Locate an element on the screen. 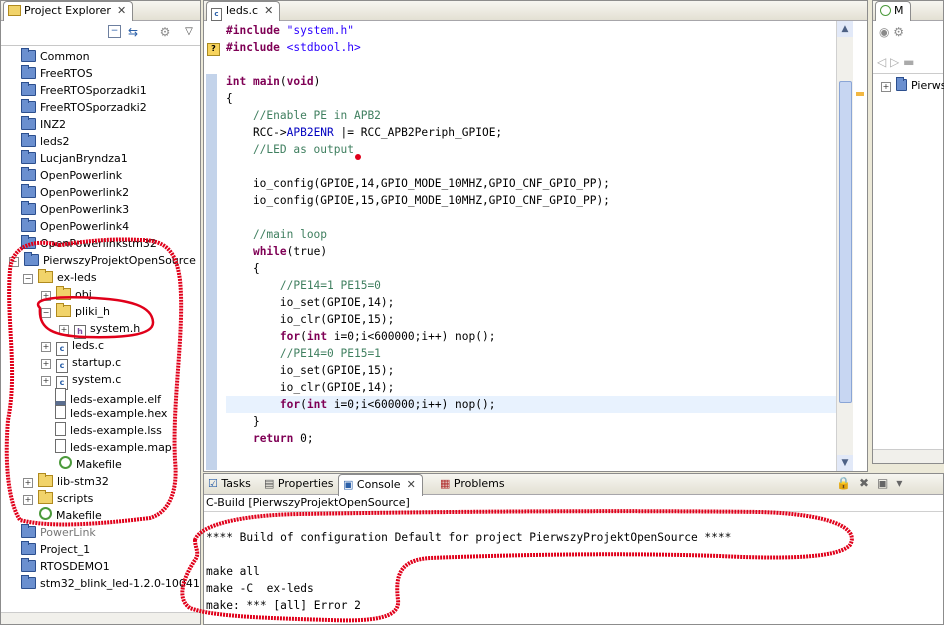 The image size is (944, 625). code-line: return 0; is located at coordinates (532, 438).